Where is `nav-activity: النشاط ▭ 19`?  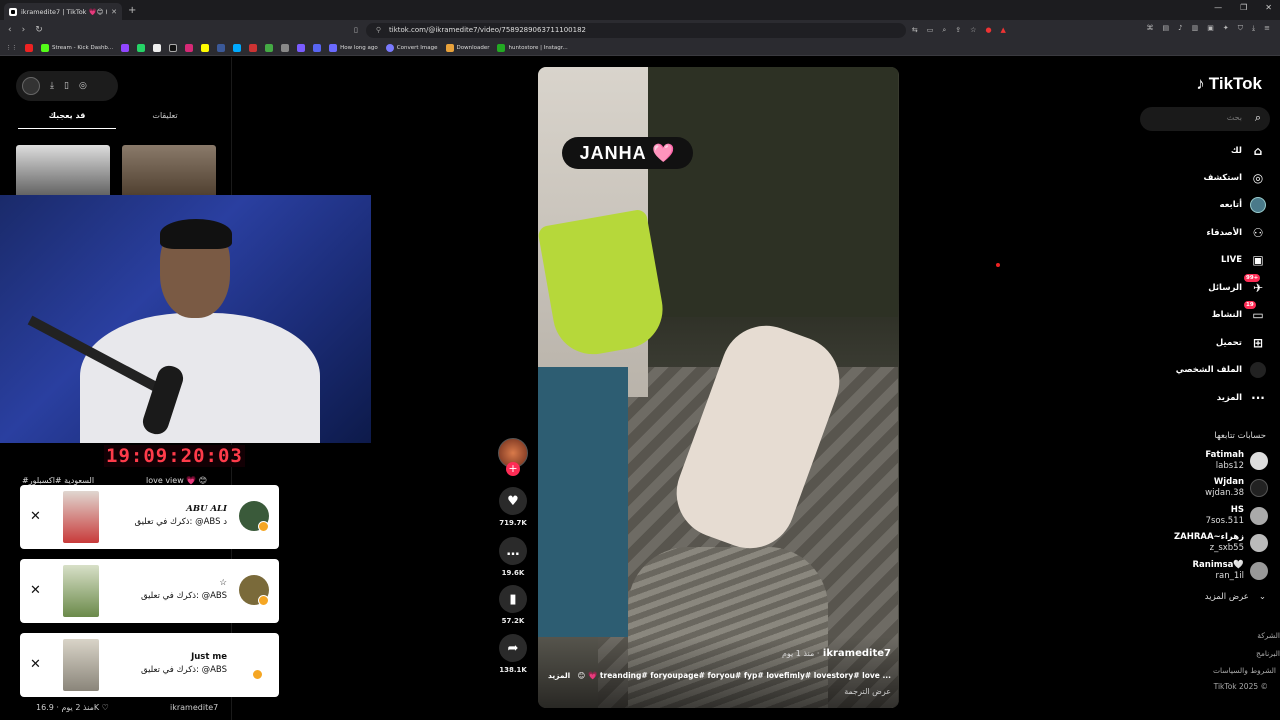
nav-activity: النشاط ▭ 19 is located at coordinates (1239, 312).